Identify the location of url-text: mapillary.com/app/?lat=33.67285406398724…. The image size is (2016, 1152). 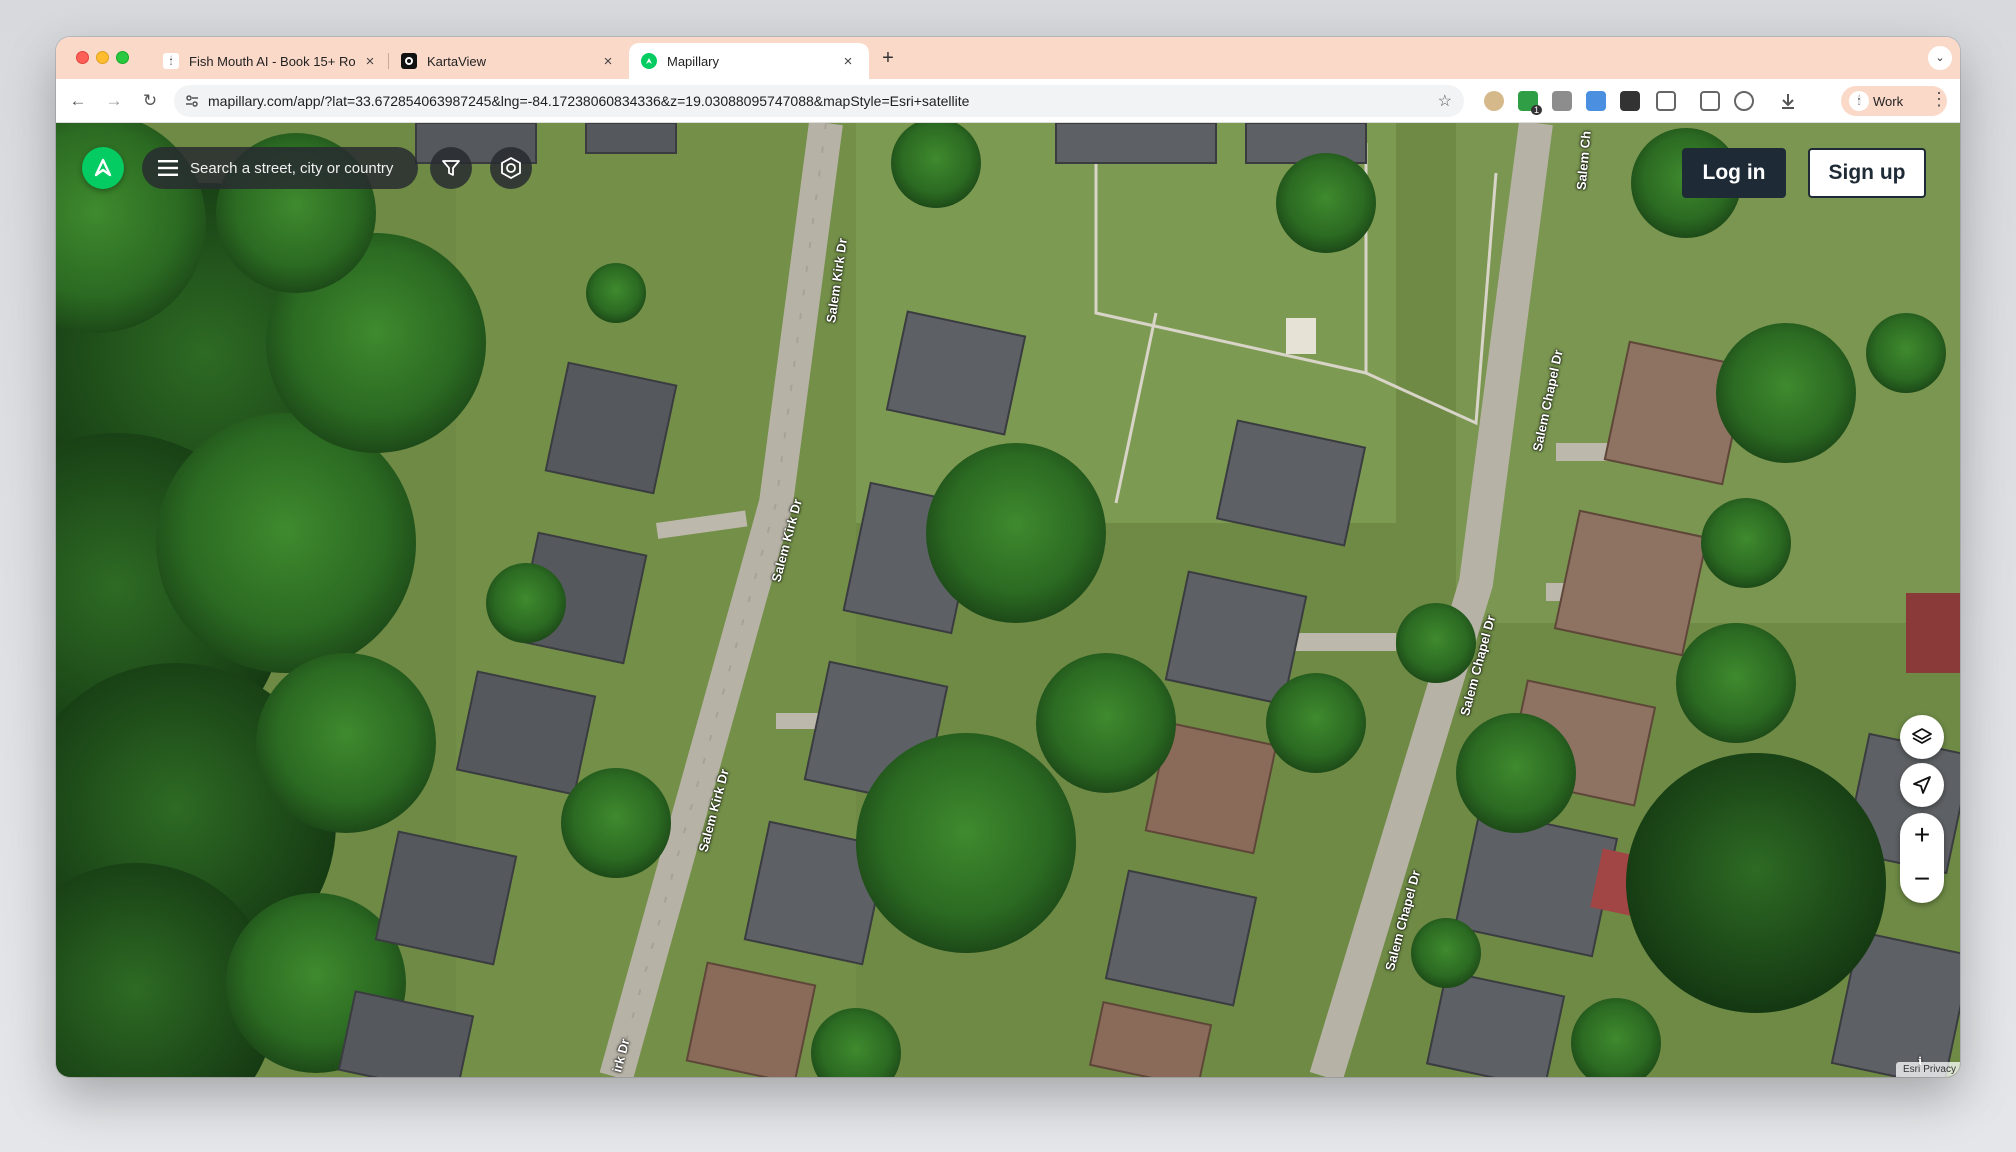
(589, 101).